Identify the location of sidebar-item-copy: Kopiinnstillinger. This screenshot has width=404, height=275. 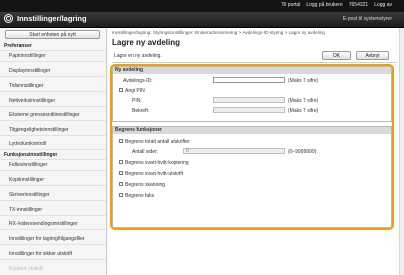
(26, 180).